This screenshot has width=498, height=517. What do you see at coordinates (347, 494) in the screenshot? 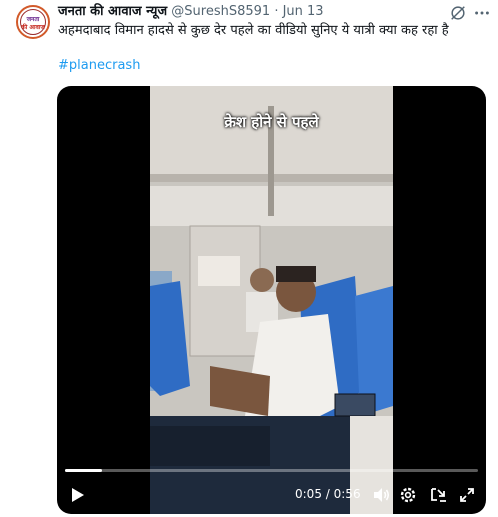
I see `duration: 0:56` at bounding box center [347, 494].